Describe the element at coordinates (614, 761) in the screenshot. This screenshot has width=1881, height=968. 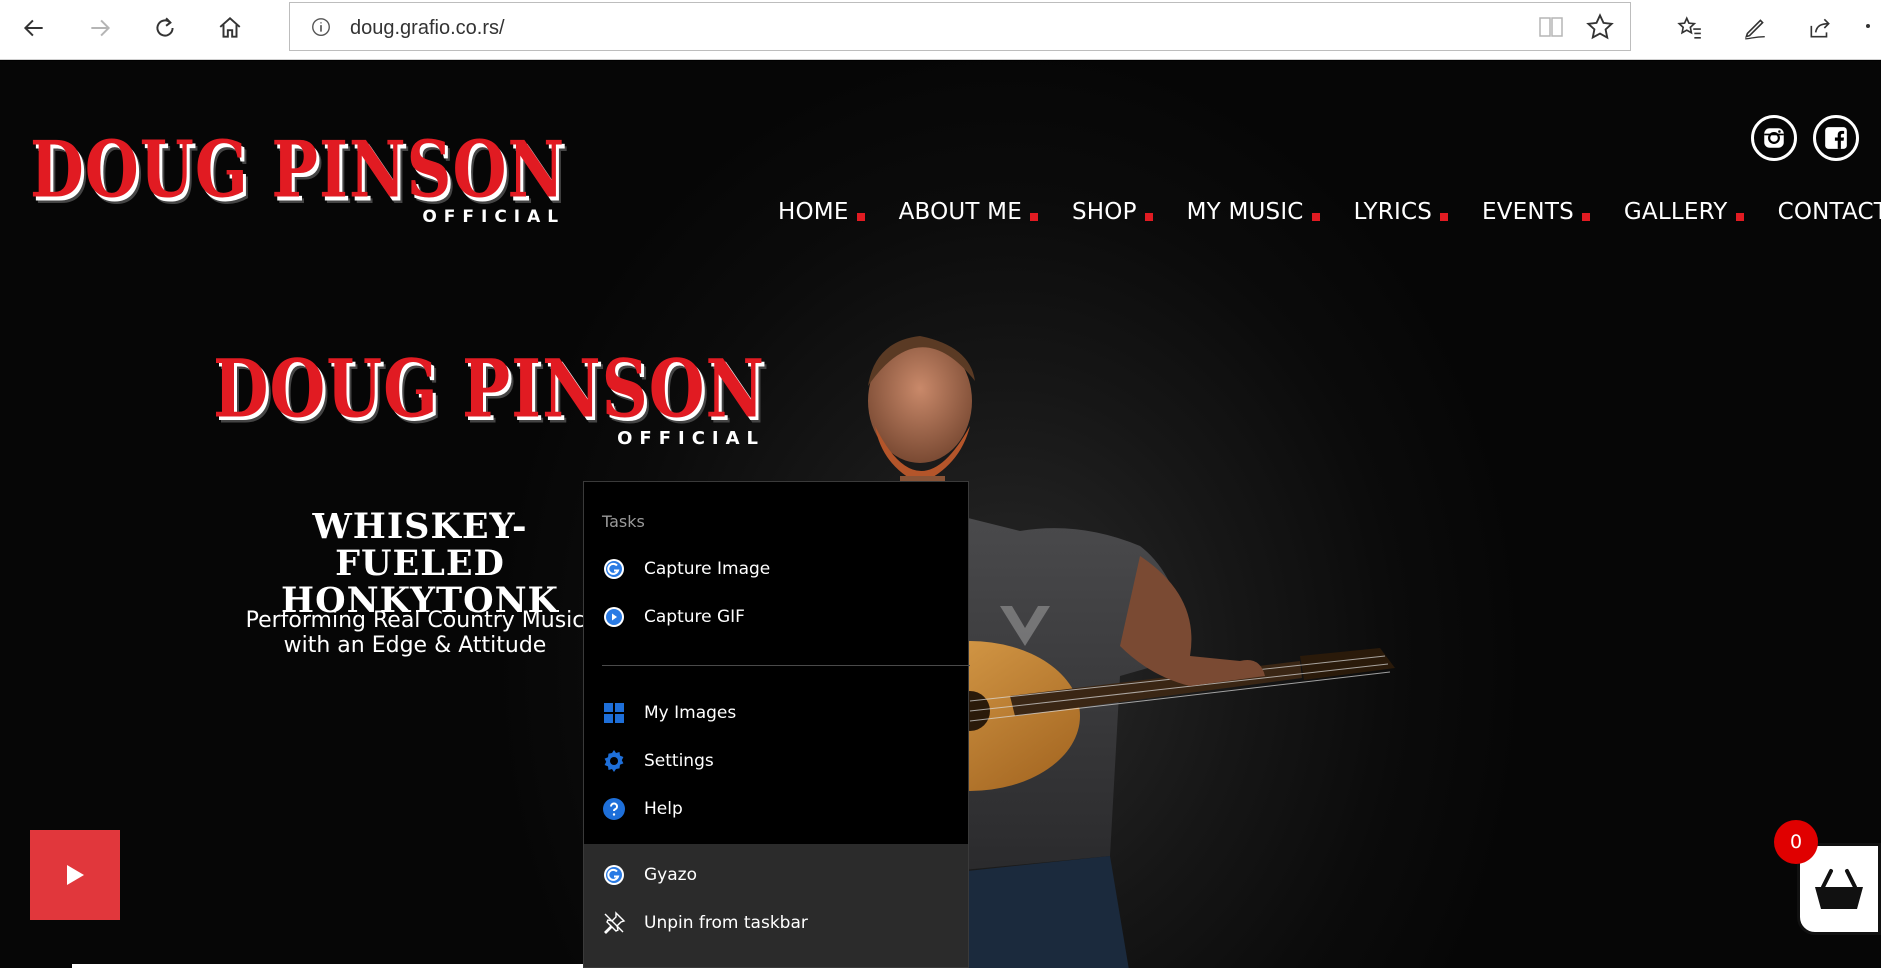
I see `gear-icon` at that location.